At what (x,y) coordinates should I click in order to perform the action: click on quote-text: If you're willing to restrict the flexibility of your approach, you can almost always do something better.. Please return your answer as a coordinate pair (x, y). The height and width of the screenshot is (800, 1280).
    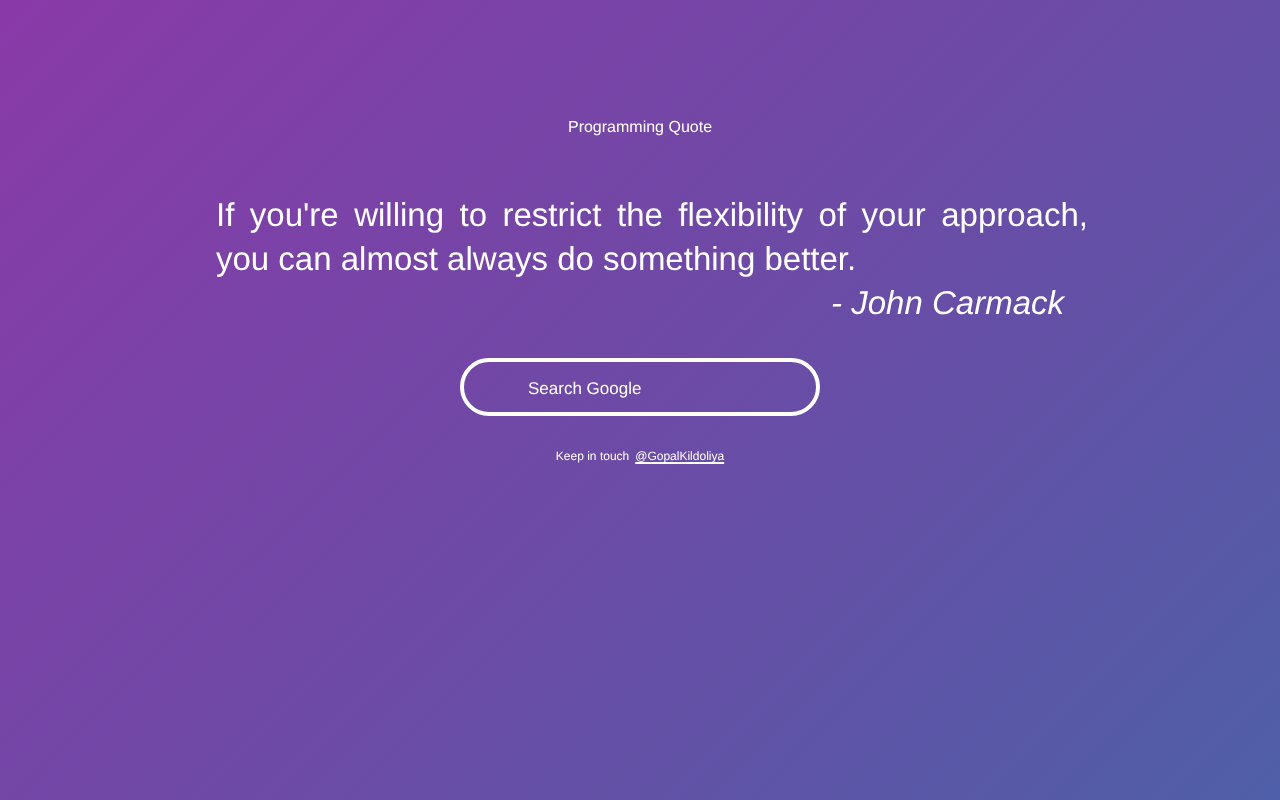
    Looking at the image, I should click on (652, 239).